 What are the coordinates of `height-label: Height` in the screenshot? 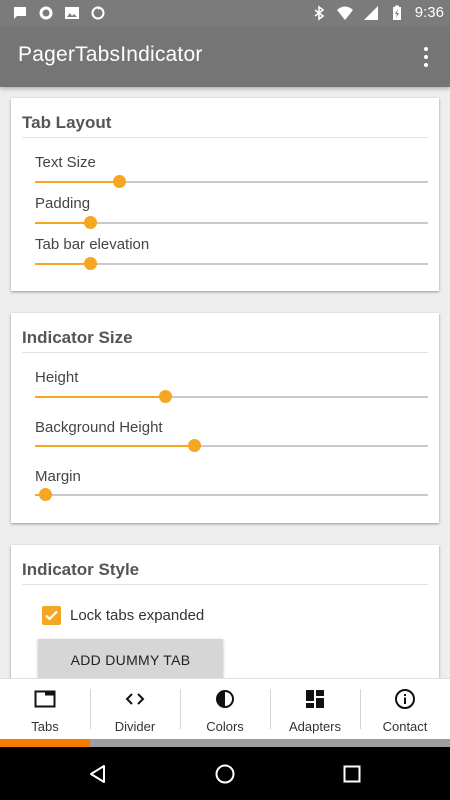 It's located at (57, 377).